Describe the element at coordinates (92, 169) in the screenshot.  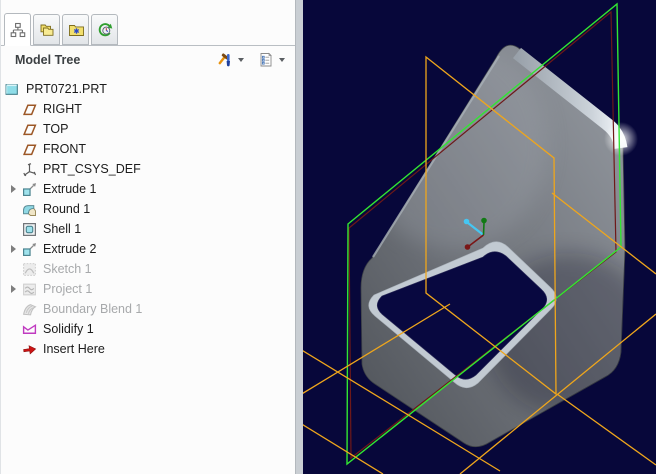
I see `tree-item-label: PRT_CSYS_DEF` at that location.